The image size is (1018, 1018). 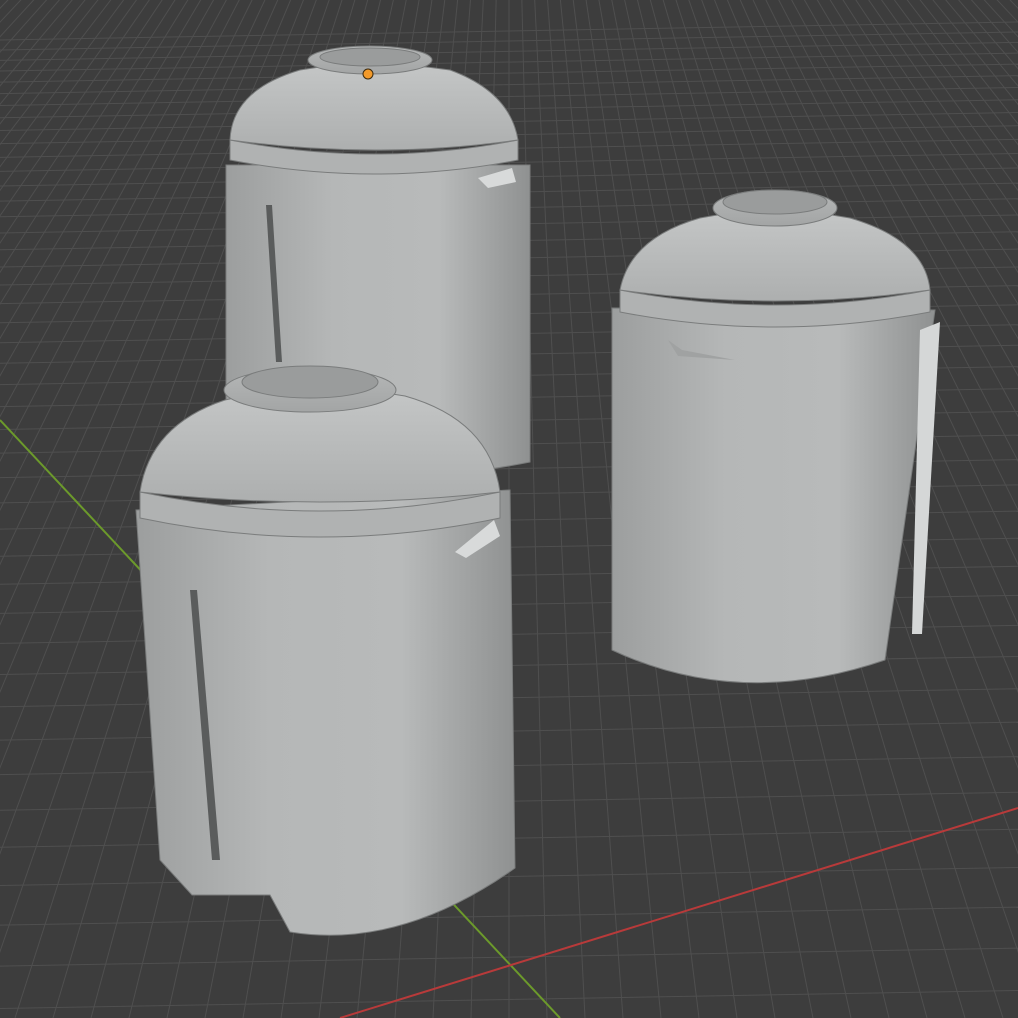 I want to click on origin-marker, so click(x=368, y=74).